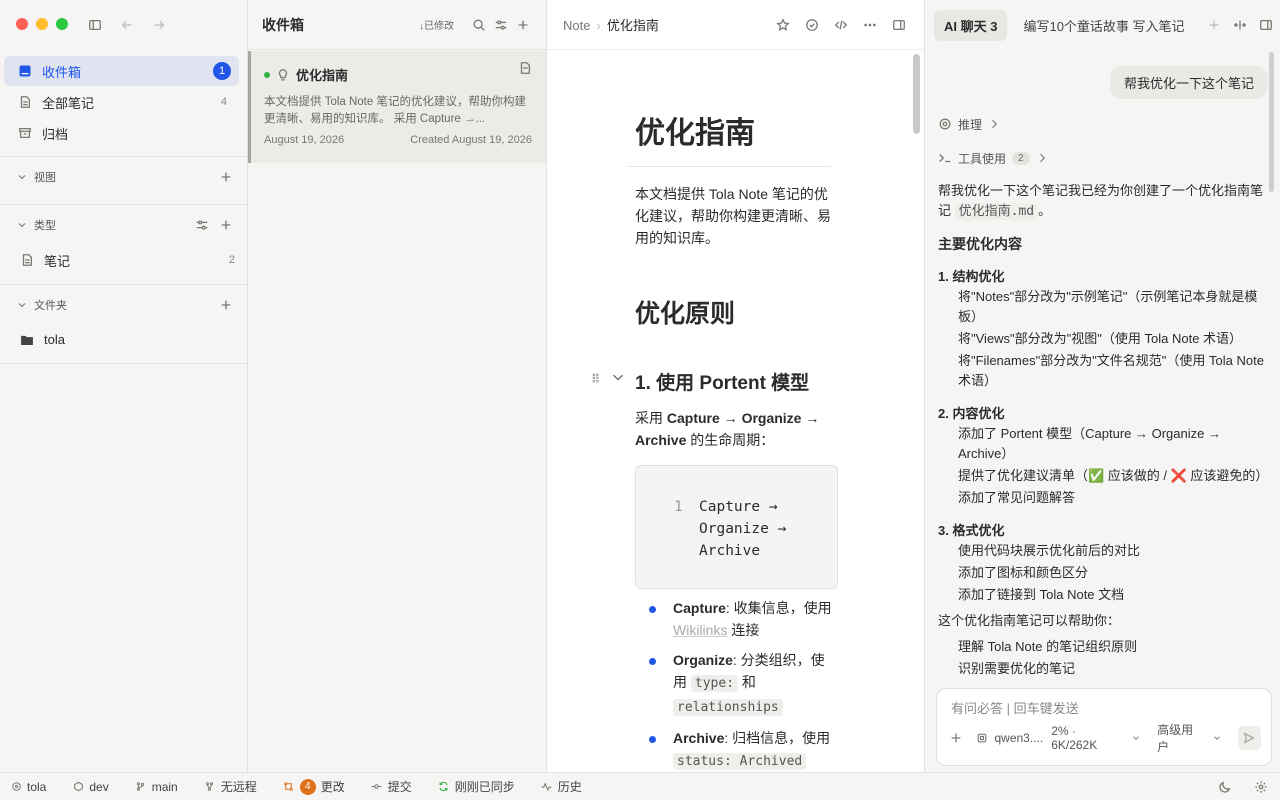 The height and width of the screenshot is (800, 1280). I want to click on send-arrow-icon, so click(1249, 738).